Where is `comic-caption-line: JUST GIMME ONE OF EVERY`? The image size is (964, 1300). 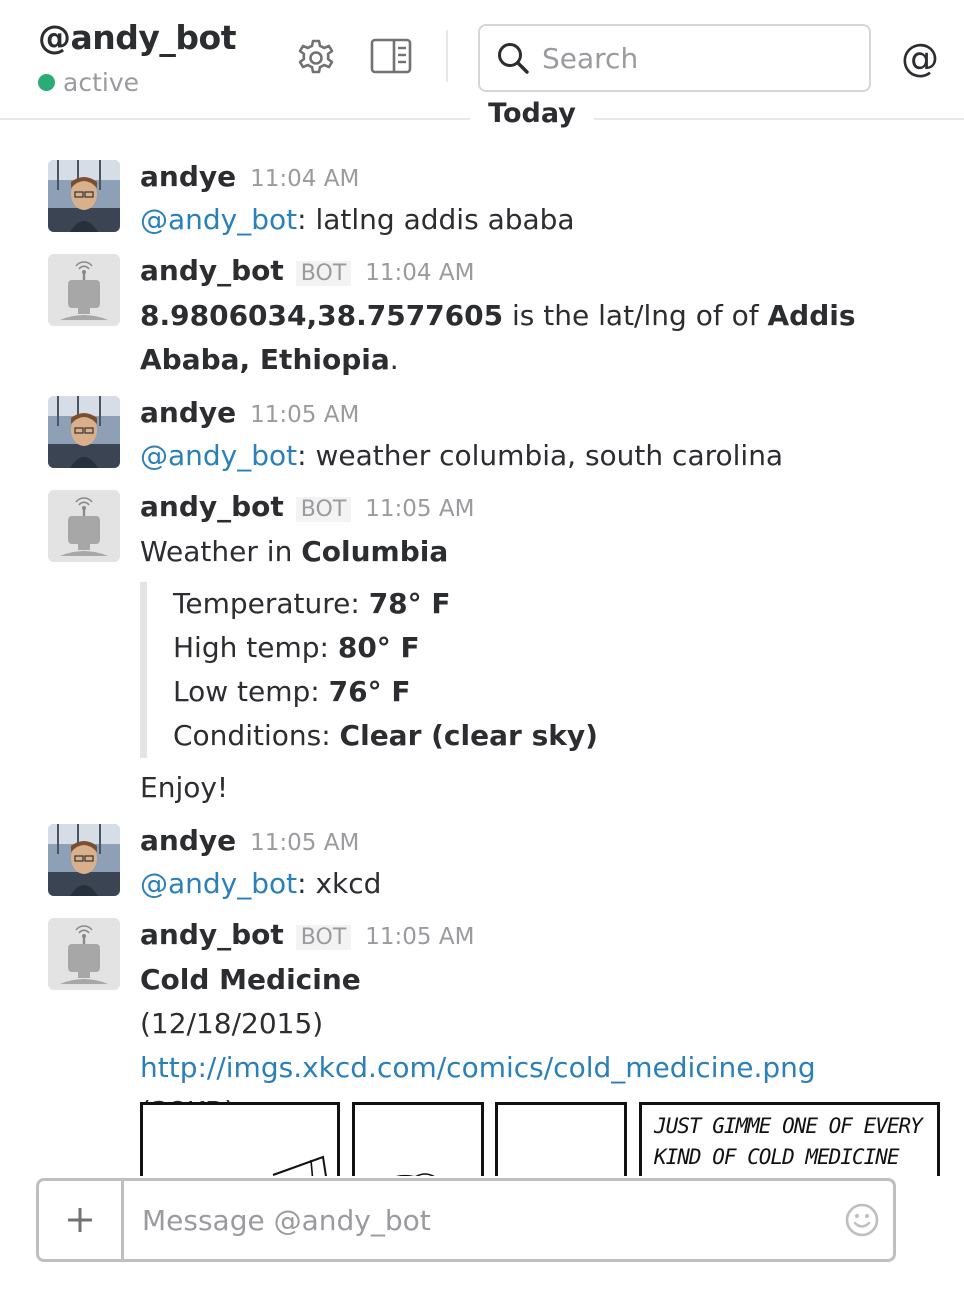 comic-caption-line: JUST GIMME ONE OF EVERY is located at coordinates (788, 1126).